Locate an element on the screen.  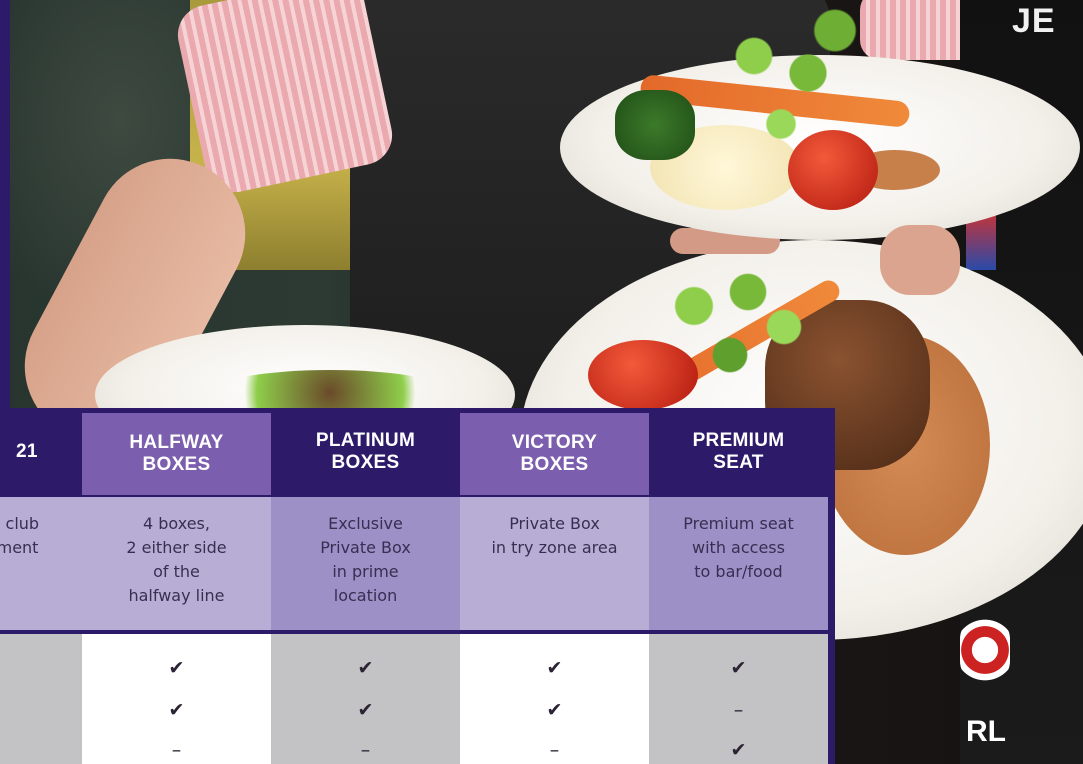
purple-edge-strip is located at coordinates (5, 204).